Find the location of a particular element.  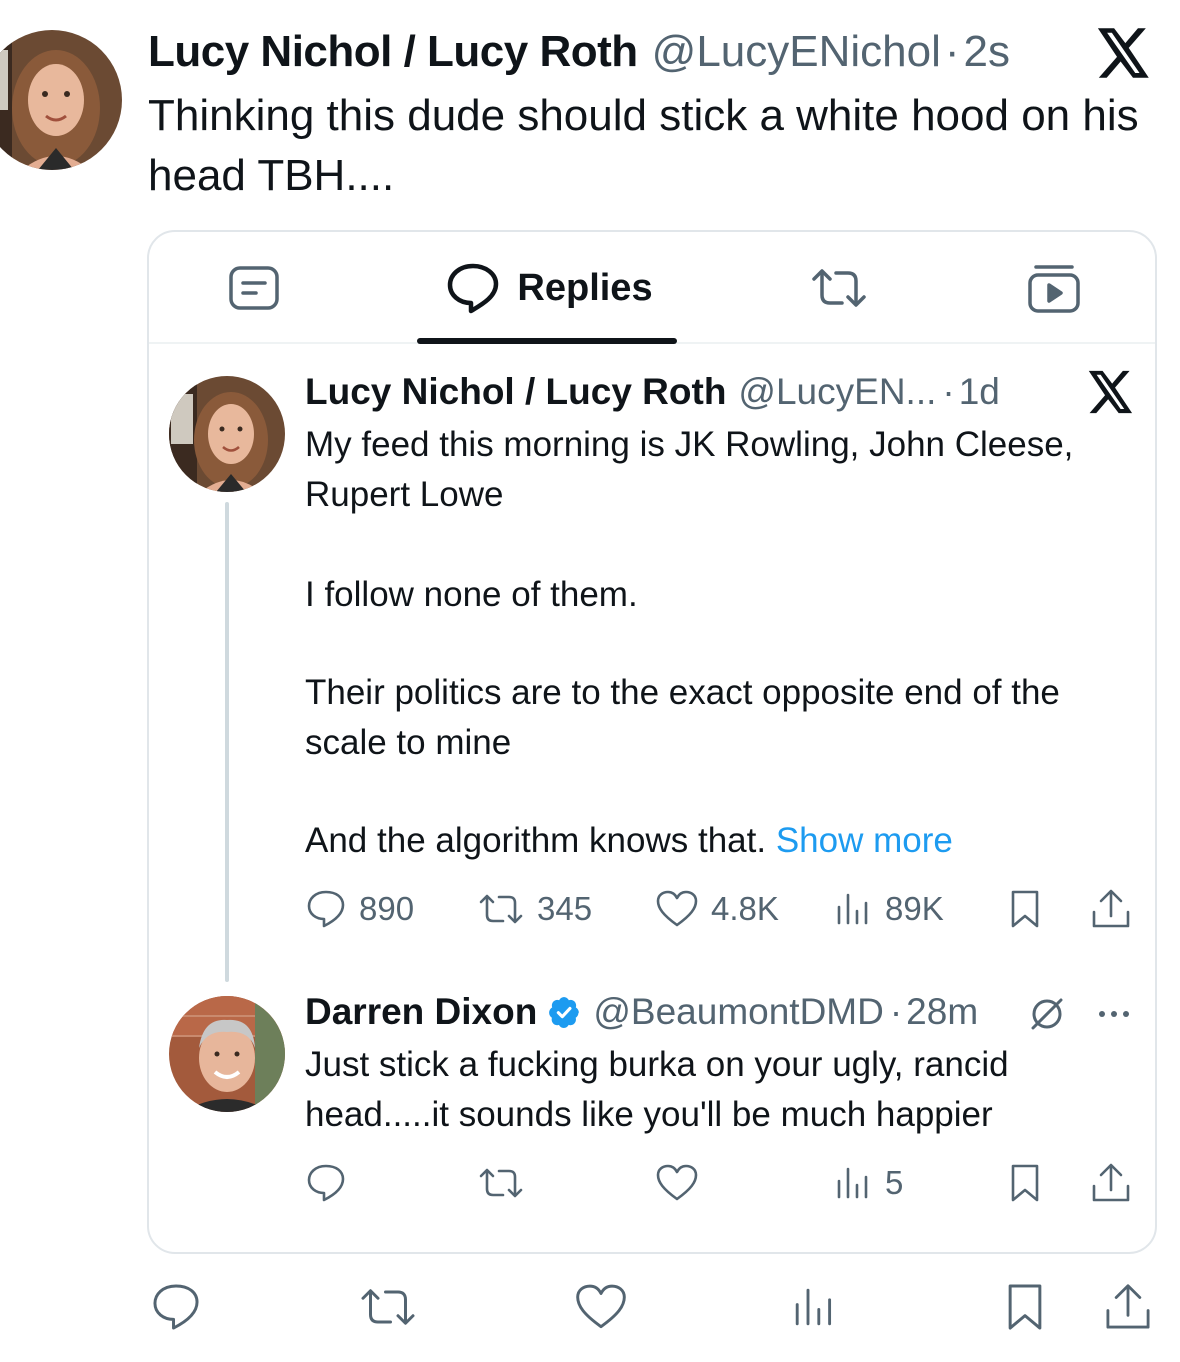

tab-reposts is located at coordinates (839, 288).